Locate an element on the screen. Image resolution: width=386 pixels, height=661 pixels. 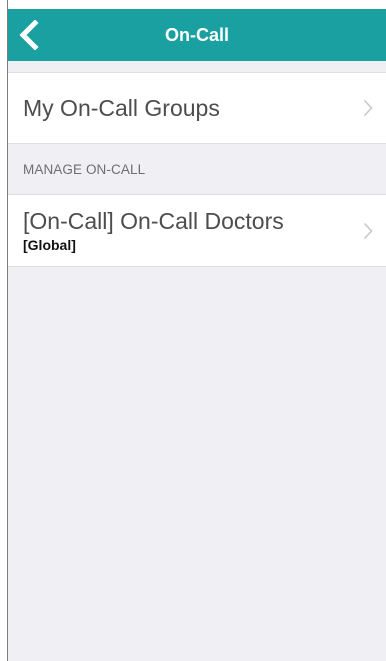
page-title: On-Call is located at coordinates (196, 35).